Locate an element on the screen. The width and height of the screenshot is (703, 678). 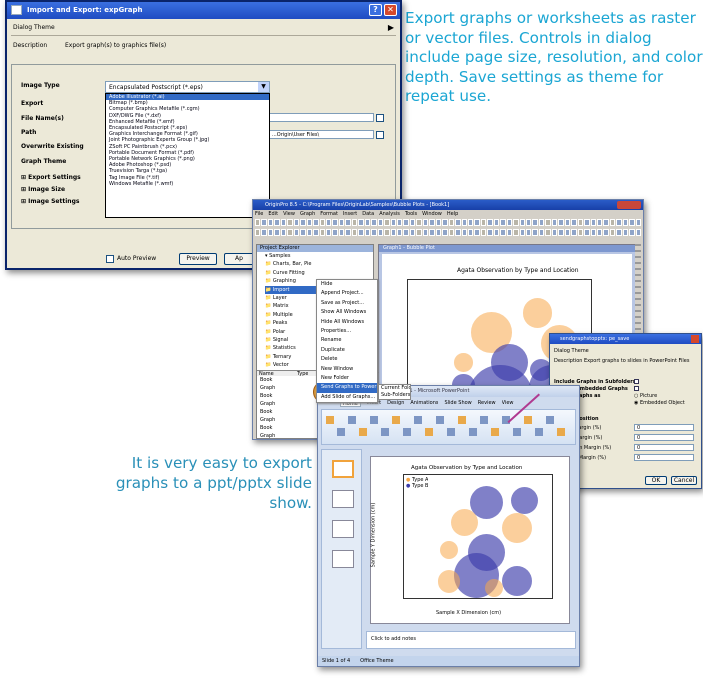
chevron-down-icon: ▼ is located at coordinates (263, 87).